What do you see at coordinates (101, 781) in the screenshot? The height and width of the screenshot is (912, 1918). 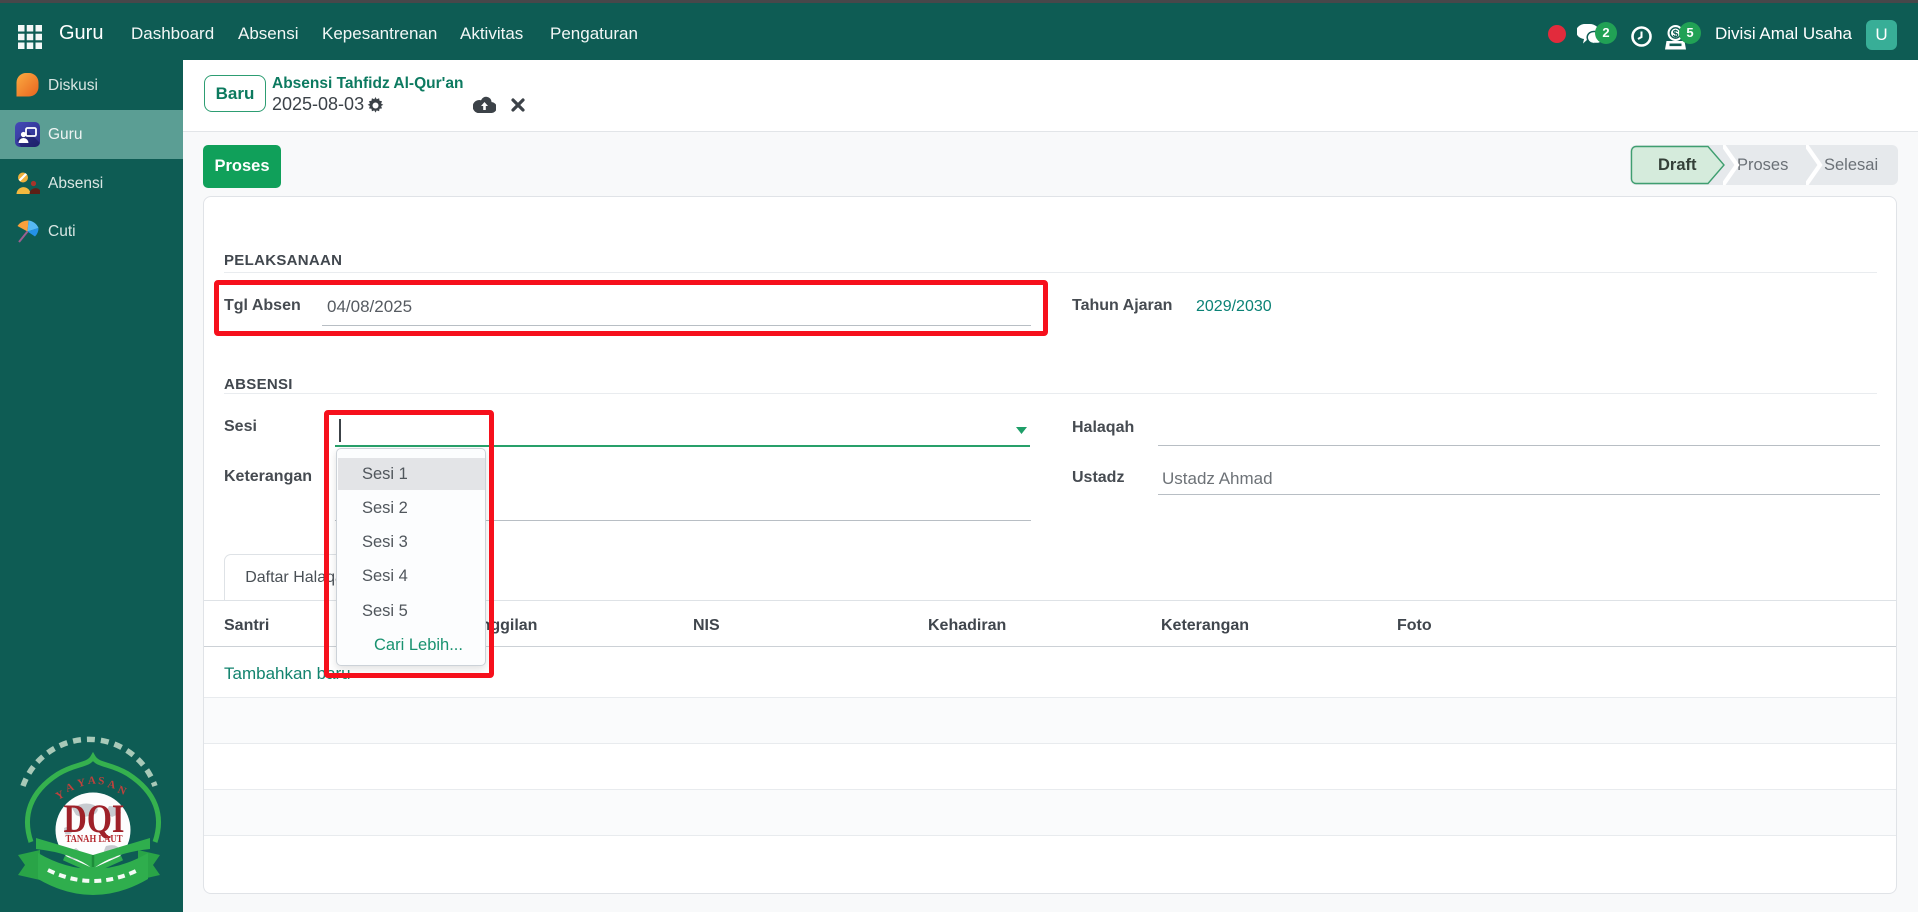 I see `svg-text: S` at bounding box center [101, 781].